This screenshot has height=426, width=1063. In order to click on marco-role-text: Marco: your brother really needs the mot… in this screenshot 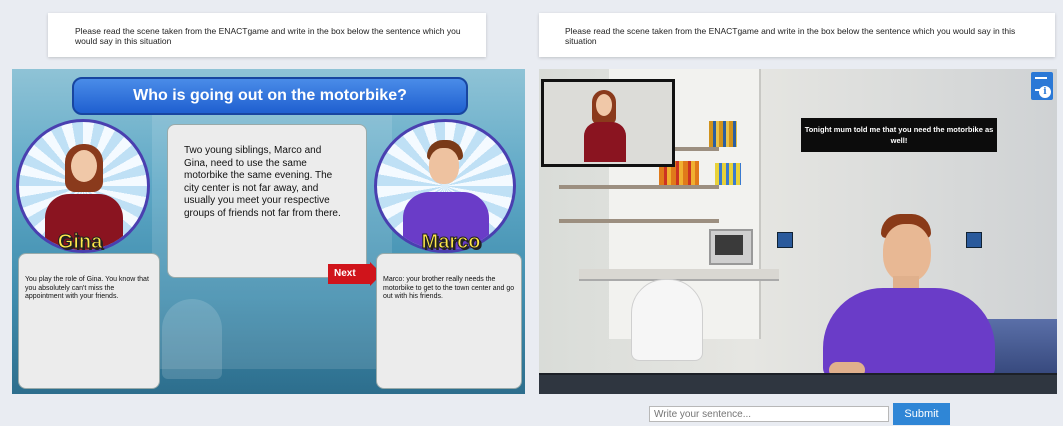, I will do `click(449, 288)`.